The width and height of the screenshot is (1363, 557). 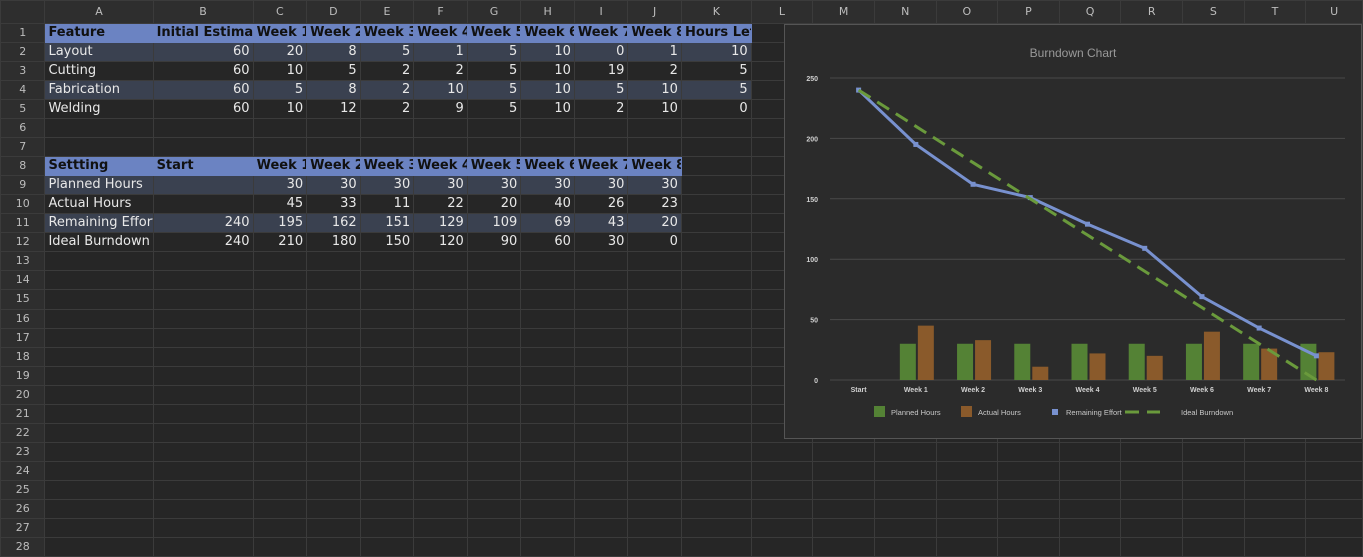 I want to click on table2-cell: 23, so click(x=654, y=204).